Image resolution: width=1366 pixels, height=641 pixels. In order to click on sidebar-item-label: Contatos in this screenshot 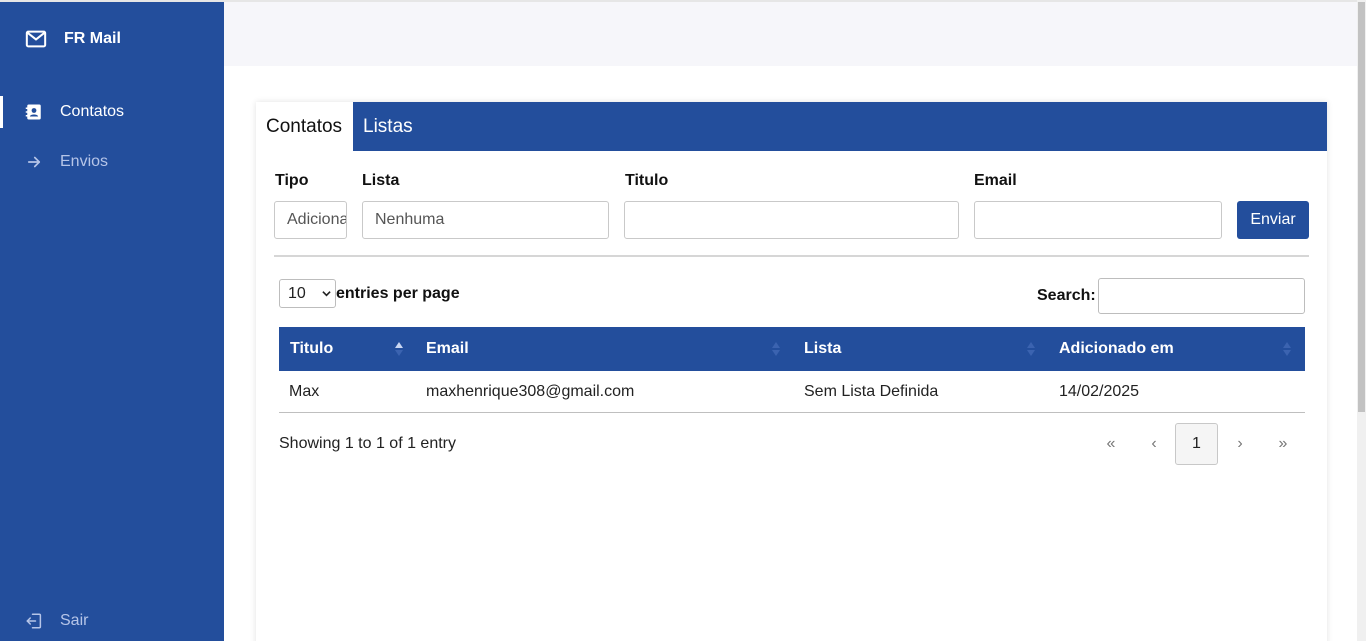, I will do `click(92, 111)`.